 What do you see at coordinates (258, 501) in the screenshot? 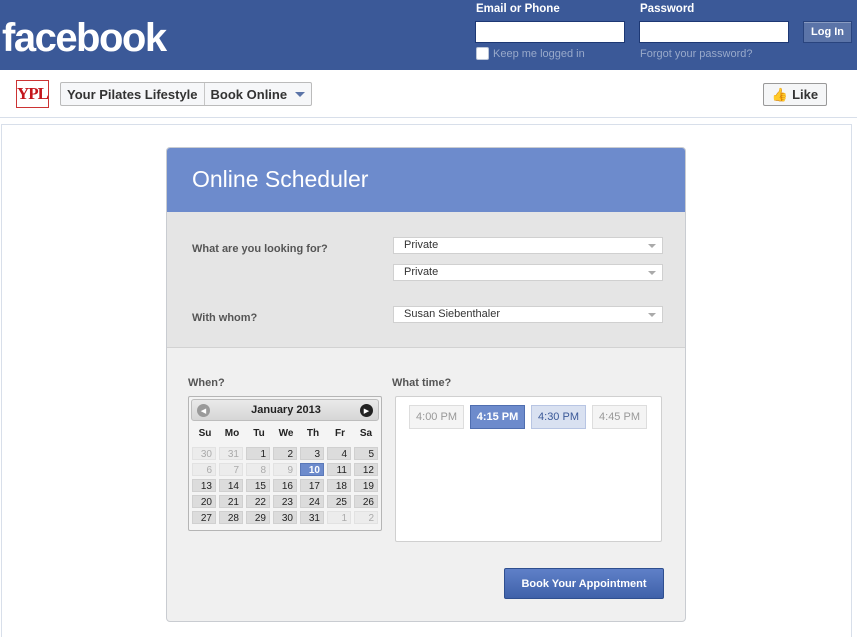
I see `calendar-day: 22` at bounding box center [258, 501].